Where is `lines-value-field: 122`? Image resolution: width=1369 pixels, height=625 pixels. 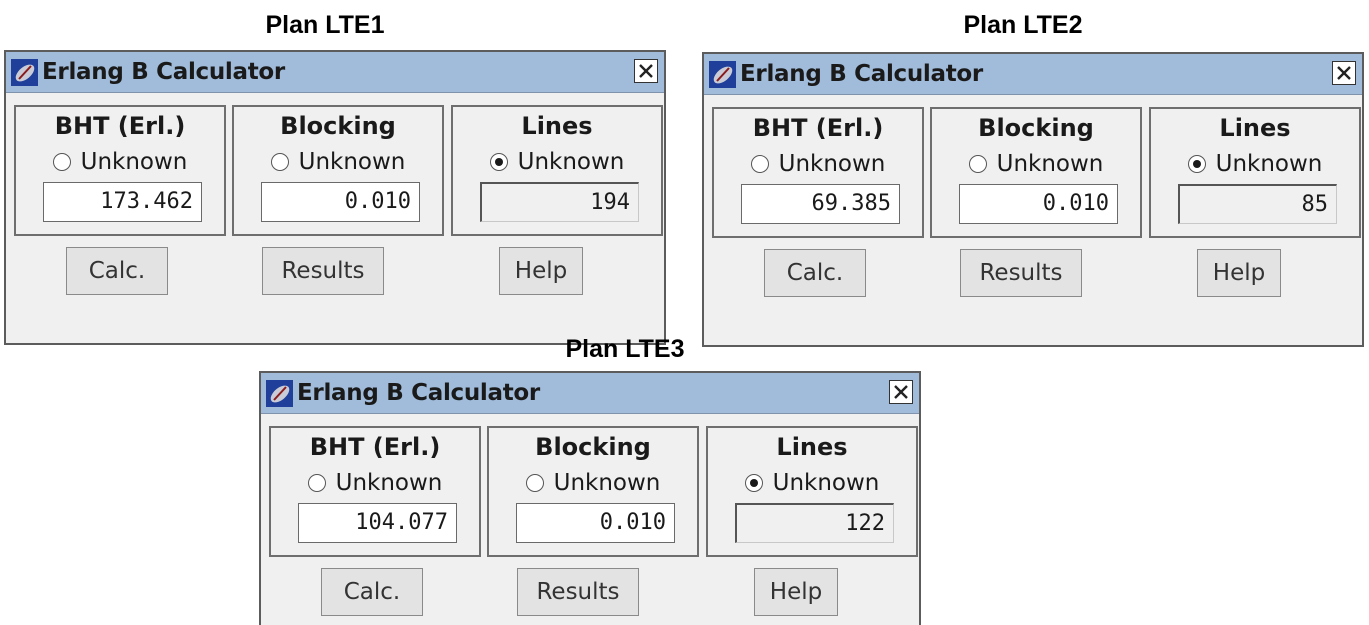
lines-value-field: 122 is located at coordinates (814, 523).